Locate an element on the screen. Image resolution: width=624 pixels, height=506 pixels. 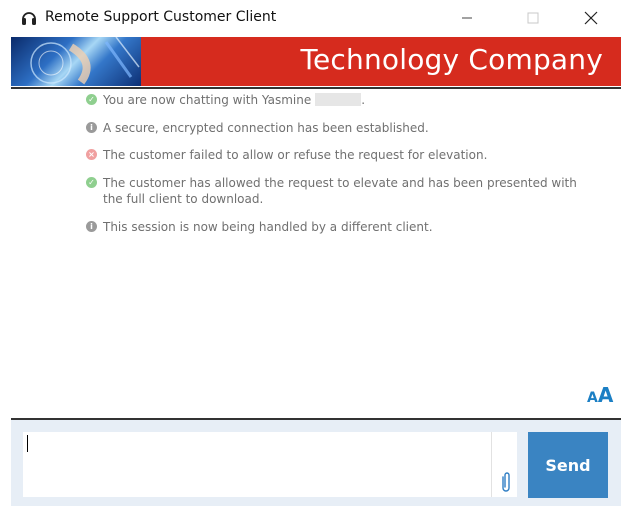
headset-icon is located at coordinates (29, 18).